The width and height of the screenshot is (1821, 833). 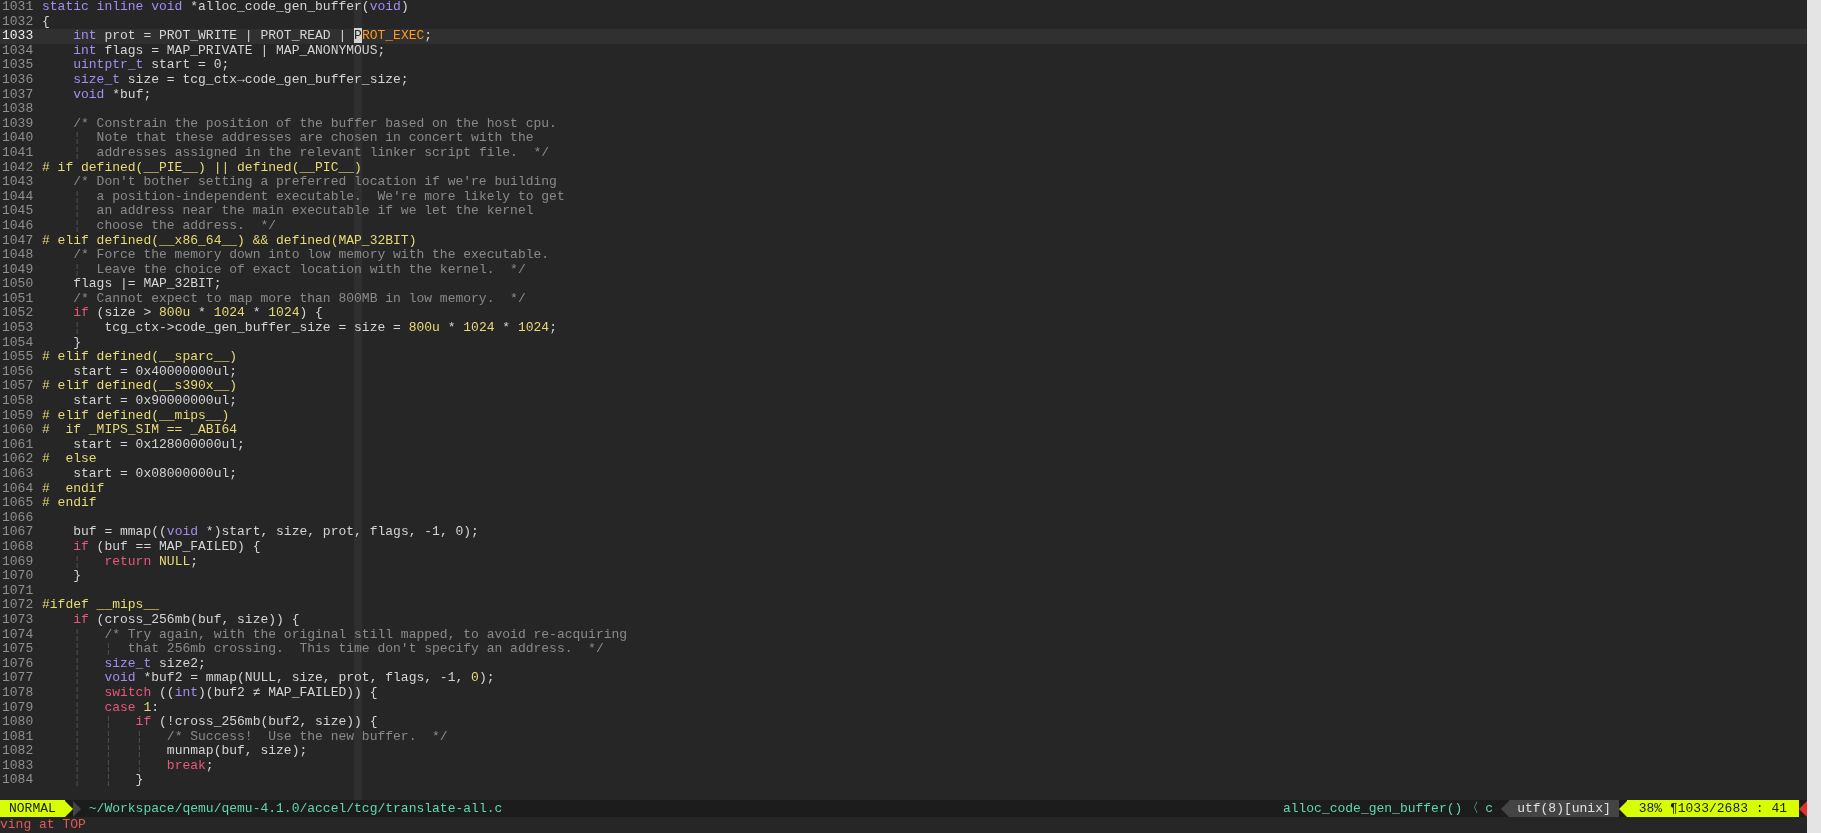 What do you see at coordinates (197, 314) in the screenshot?
I see `code-line: if (size > 800u * 1024 * 1024) {` at bounding box center [197, 314].